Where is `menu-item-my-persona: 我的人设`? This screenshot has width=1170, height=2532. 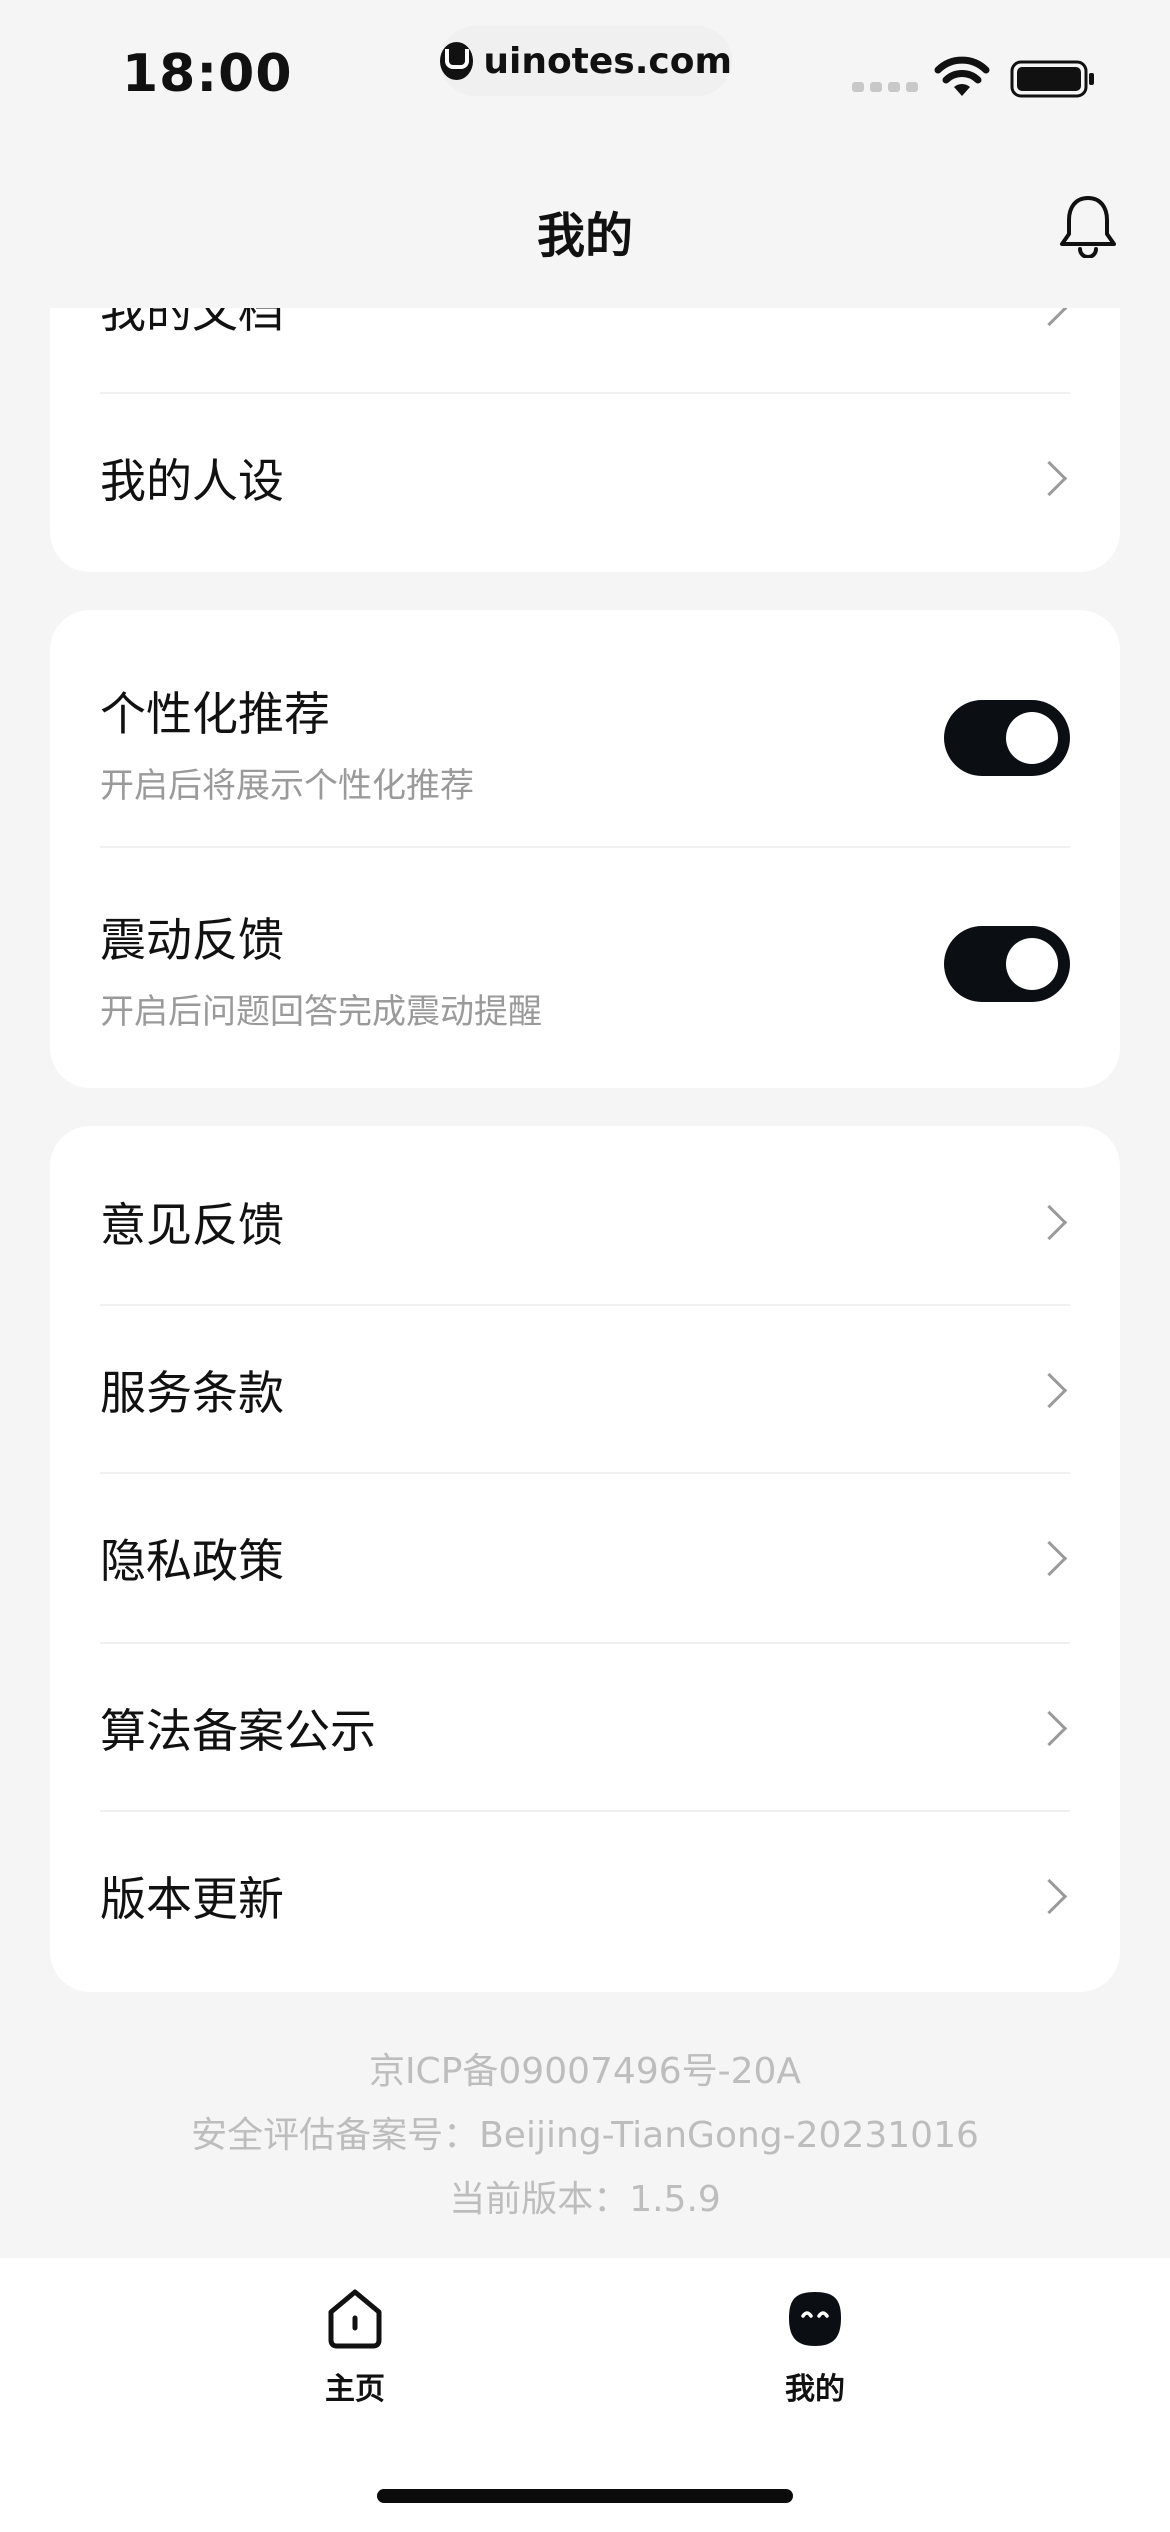 menu-item-my-persona: 我的人设 is located at coordinates (585, 478).